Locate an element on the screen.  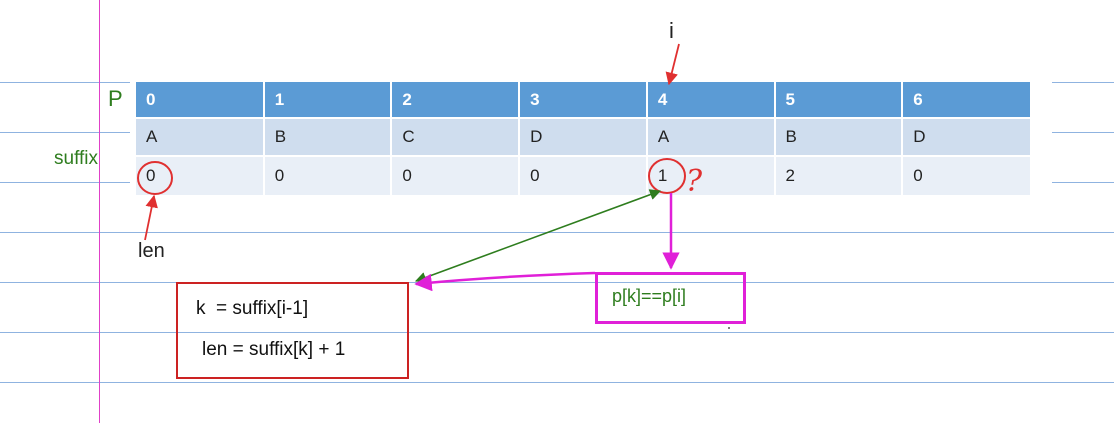
arrow-green is located at coordinates (538, 236).